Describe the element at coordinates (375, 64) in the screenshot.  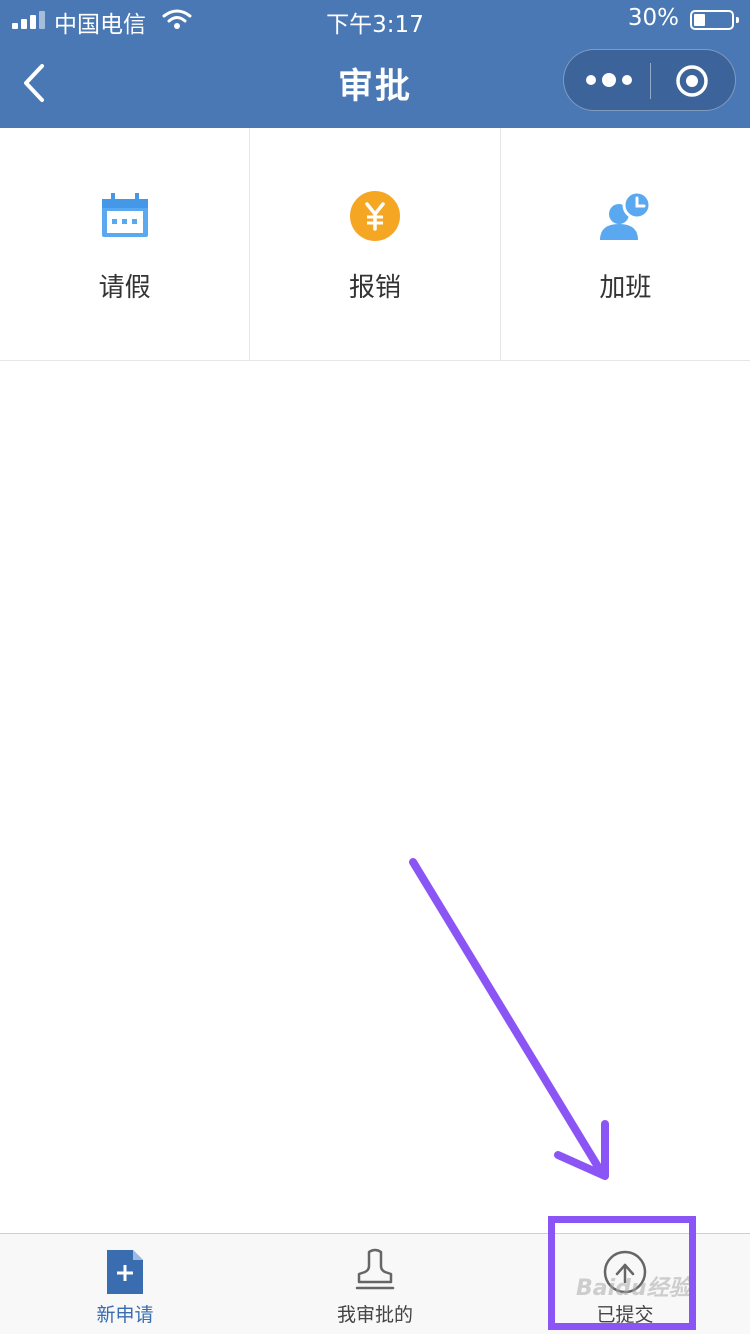
I see `header-bar: 中国电信 下午3:17 30% 审批` at that location.